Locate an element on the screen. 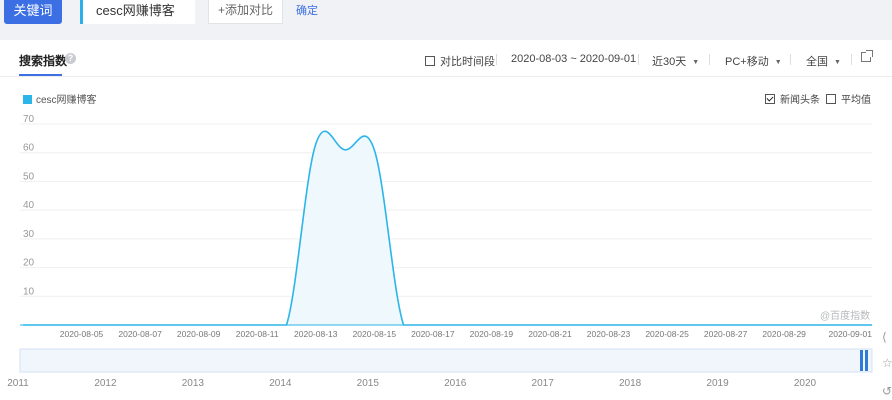 The width and height of the screenshot is (892, 400). overview-year-label: 2013 is located at coordinates (193, 383).